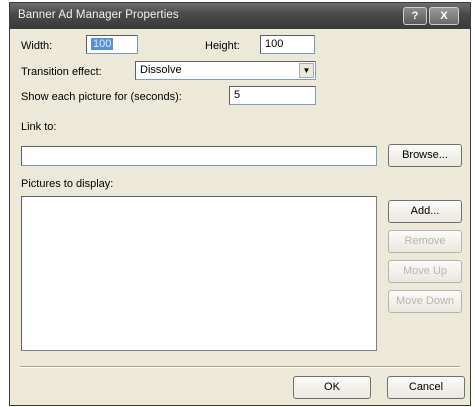 The width and height of the screenshot is (475, 407). What do you see at coordinates (237, 95) in the screenshot?
I see `show-each-value: 5` at bounding box center [237, 95].